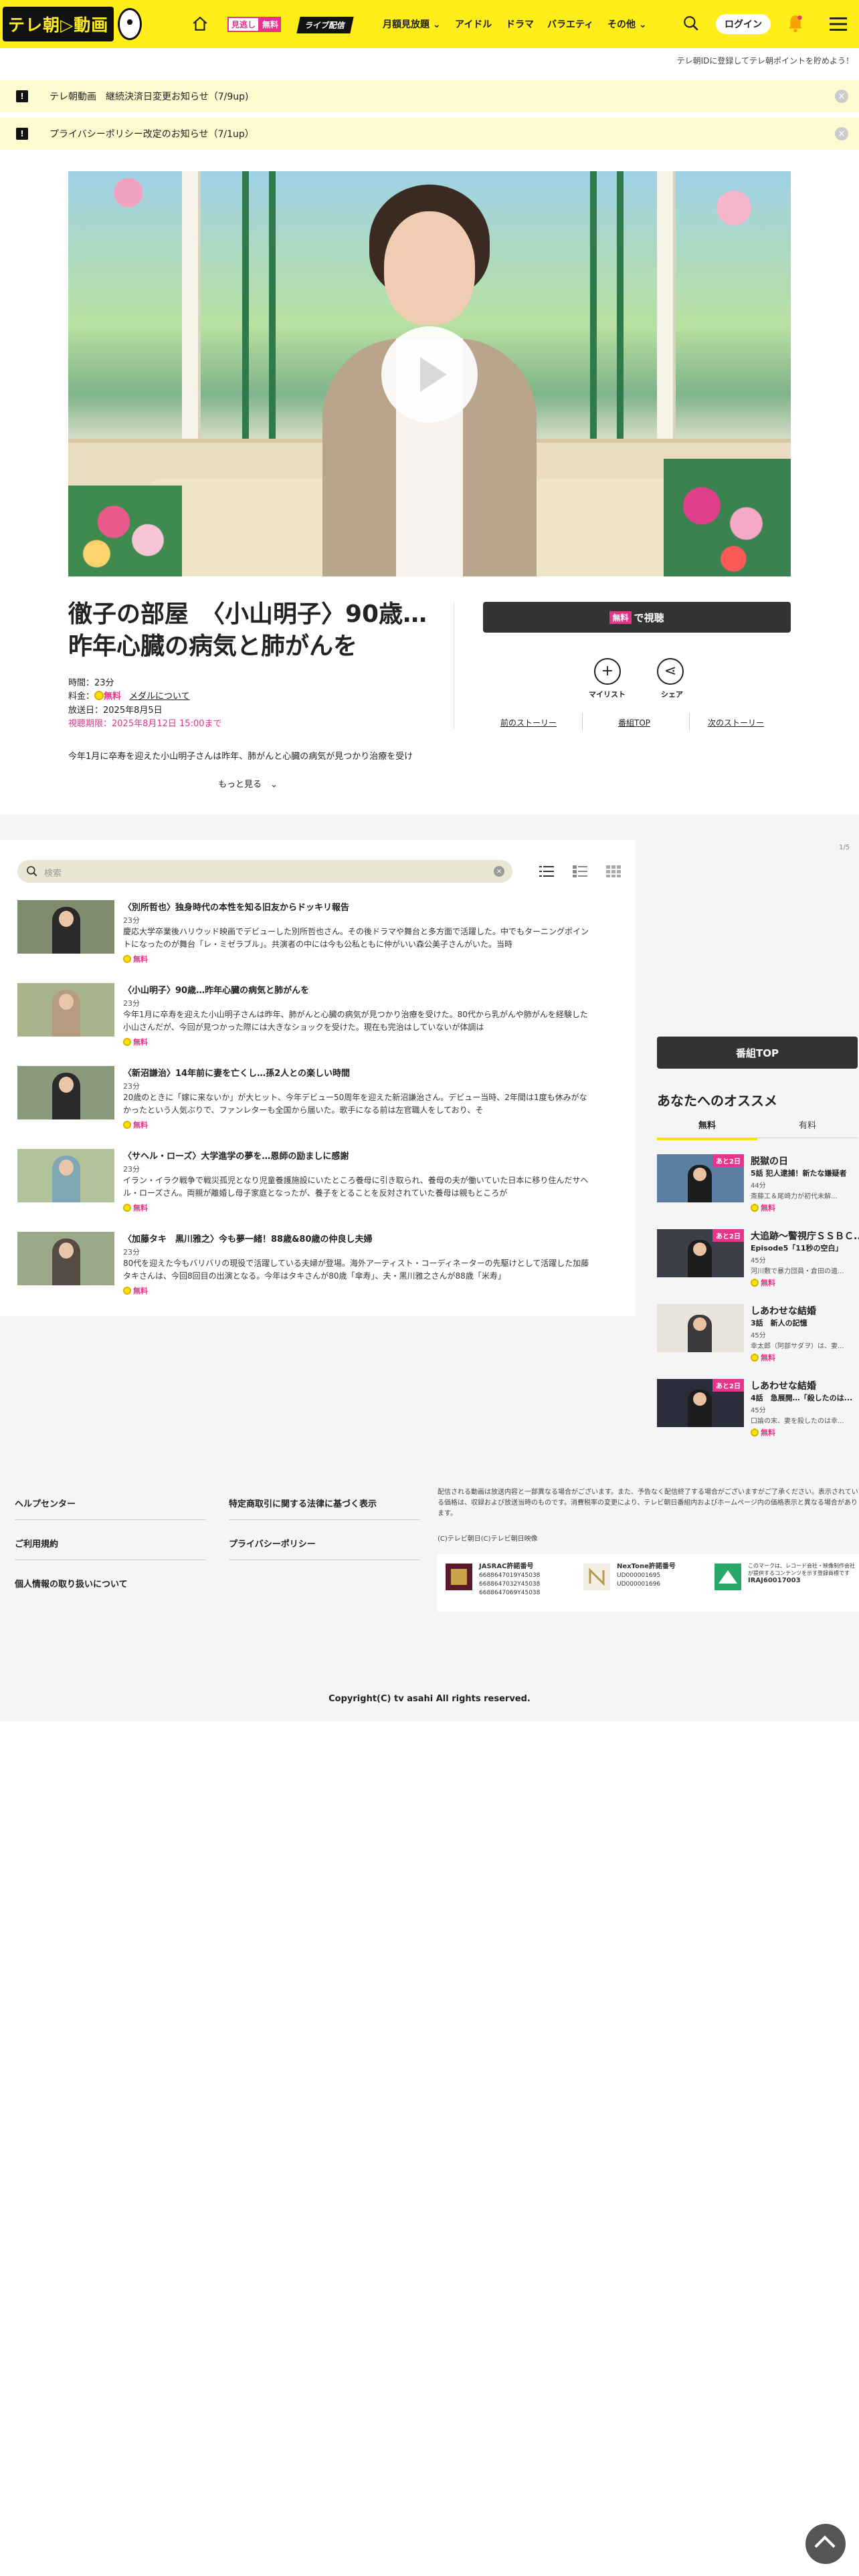 The height and width of the screenshot is (2576, 859). I want to click on episode-title: 〈別所哲也〉独身時代の本性を知る旧友からドッキリ報告, so click(236, 906).